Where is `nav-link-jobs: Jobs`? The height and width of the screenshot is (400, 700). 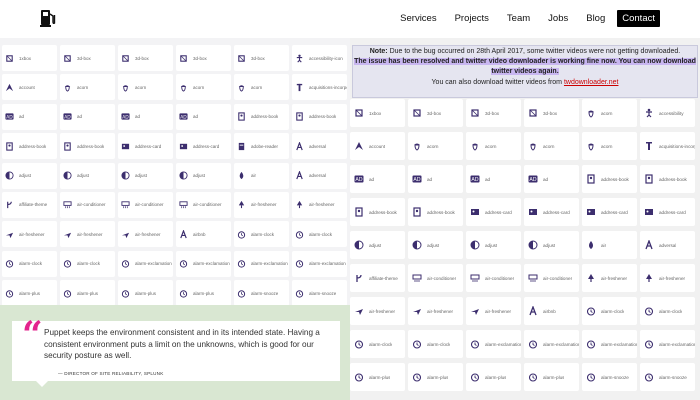
nav-link-jobs: Jobs is located at coordinates (558, 18).